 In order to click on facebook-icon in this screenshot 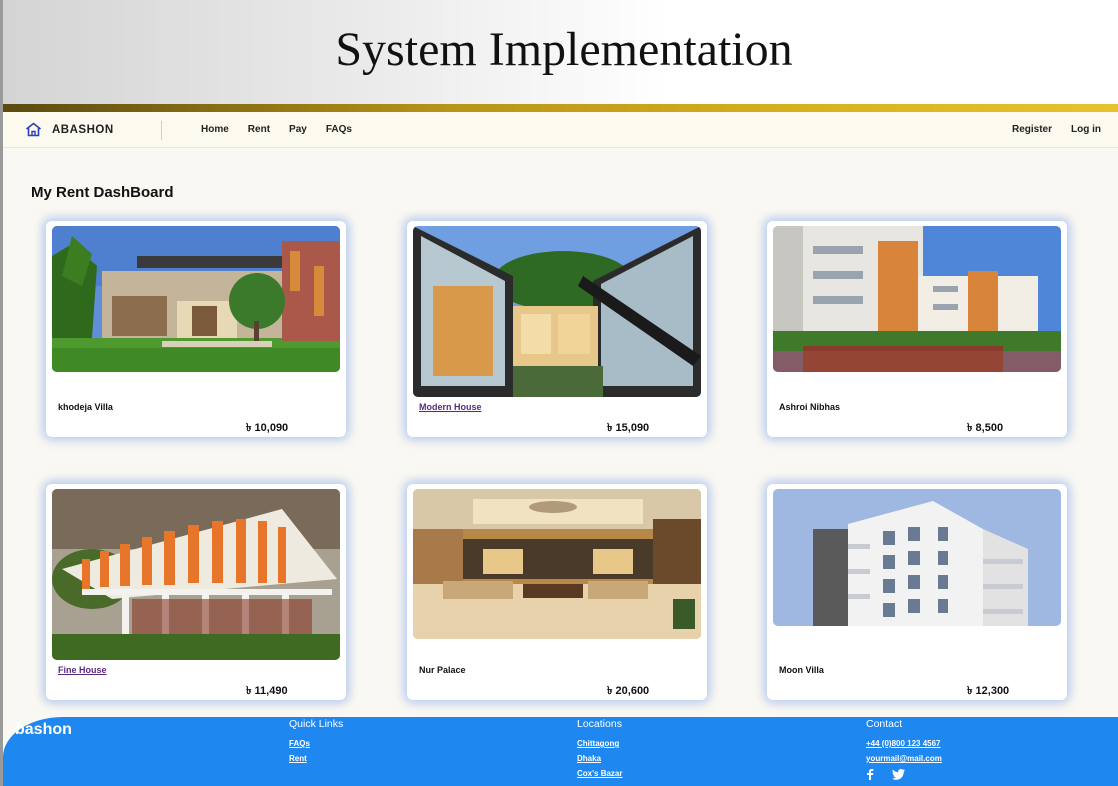, I will do `click(870, 774)`.